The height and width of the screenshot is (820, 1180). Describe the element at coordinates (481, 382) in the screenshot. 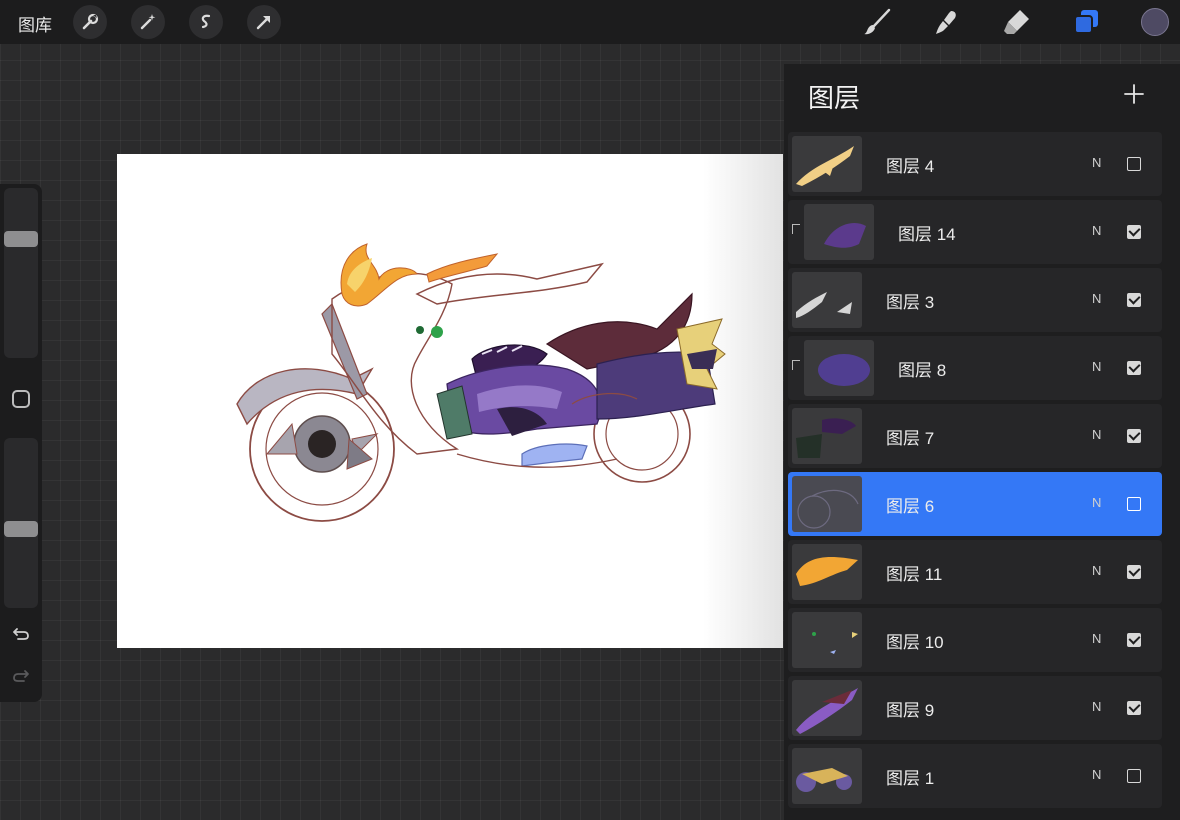

I see `motorcycle-artwork` at that location.